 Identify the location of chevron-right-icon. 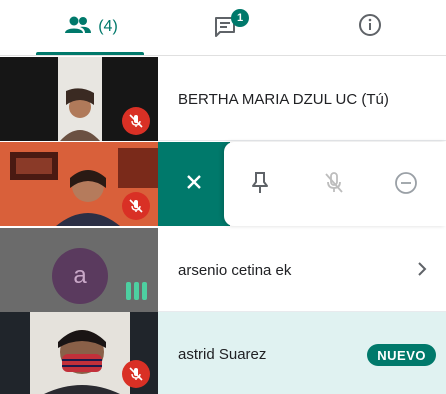
(422, 271).